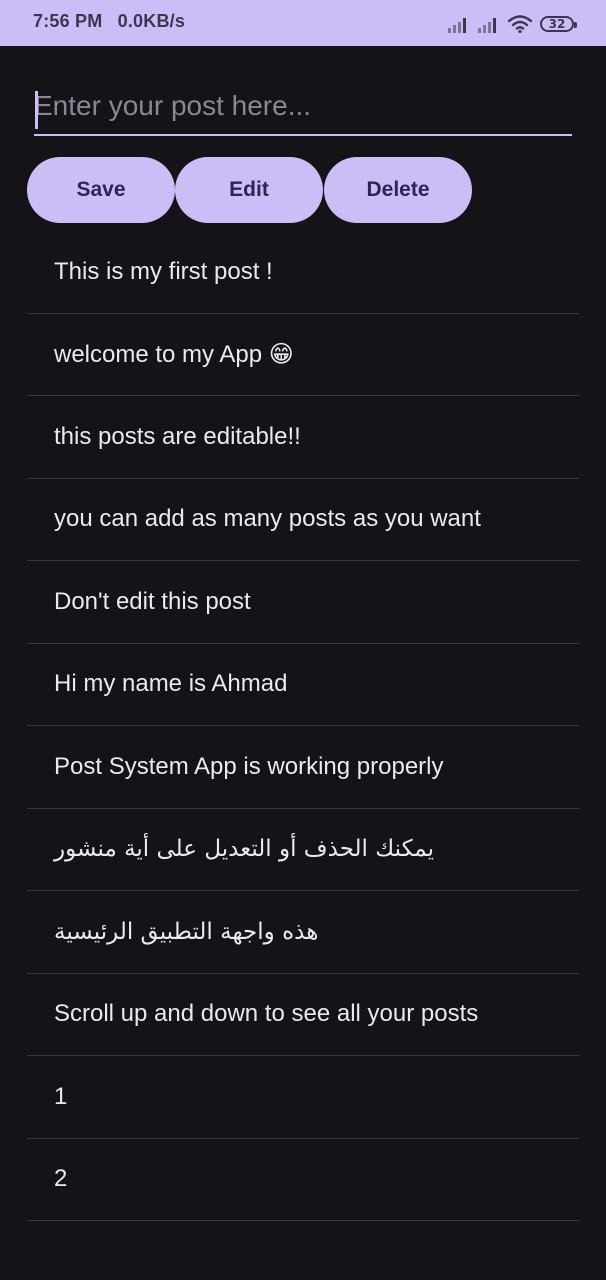 The image size is (606, 1280). Describe the element at coordinates (151, 21) in the screenshot. I see `network-speed: 0.0KB/s` at that location.